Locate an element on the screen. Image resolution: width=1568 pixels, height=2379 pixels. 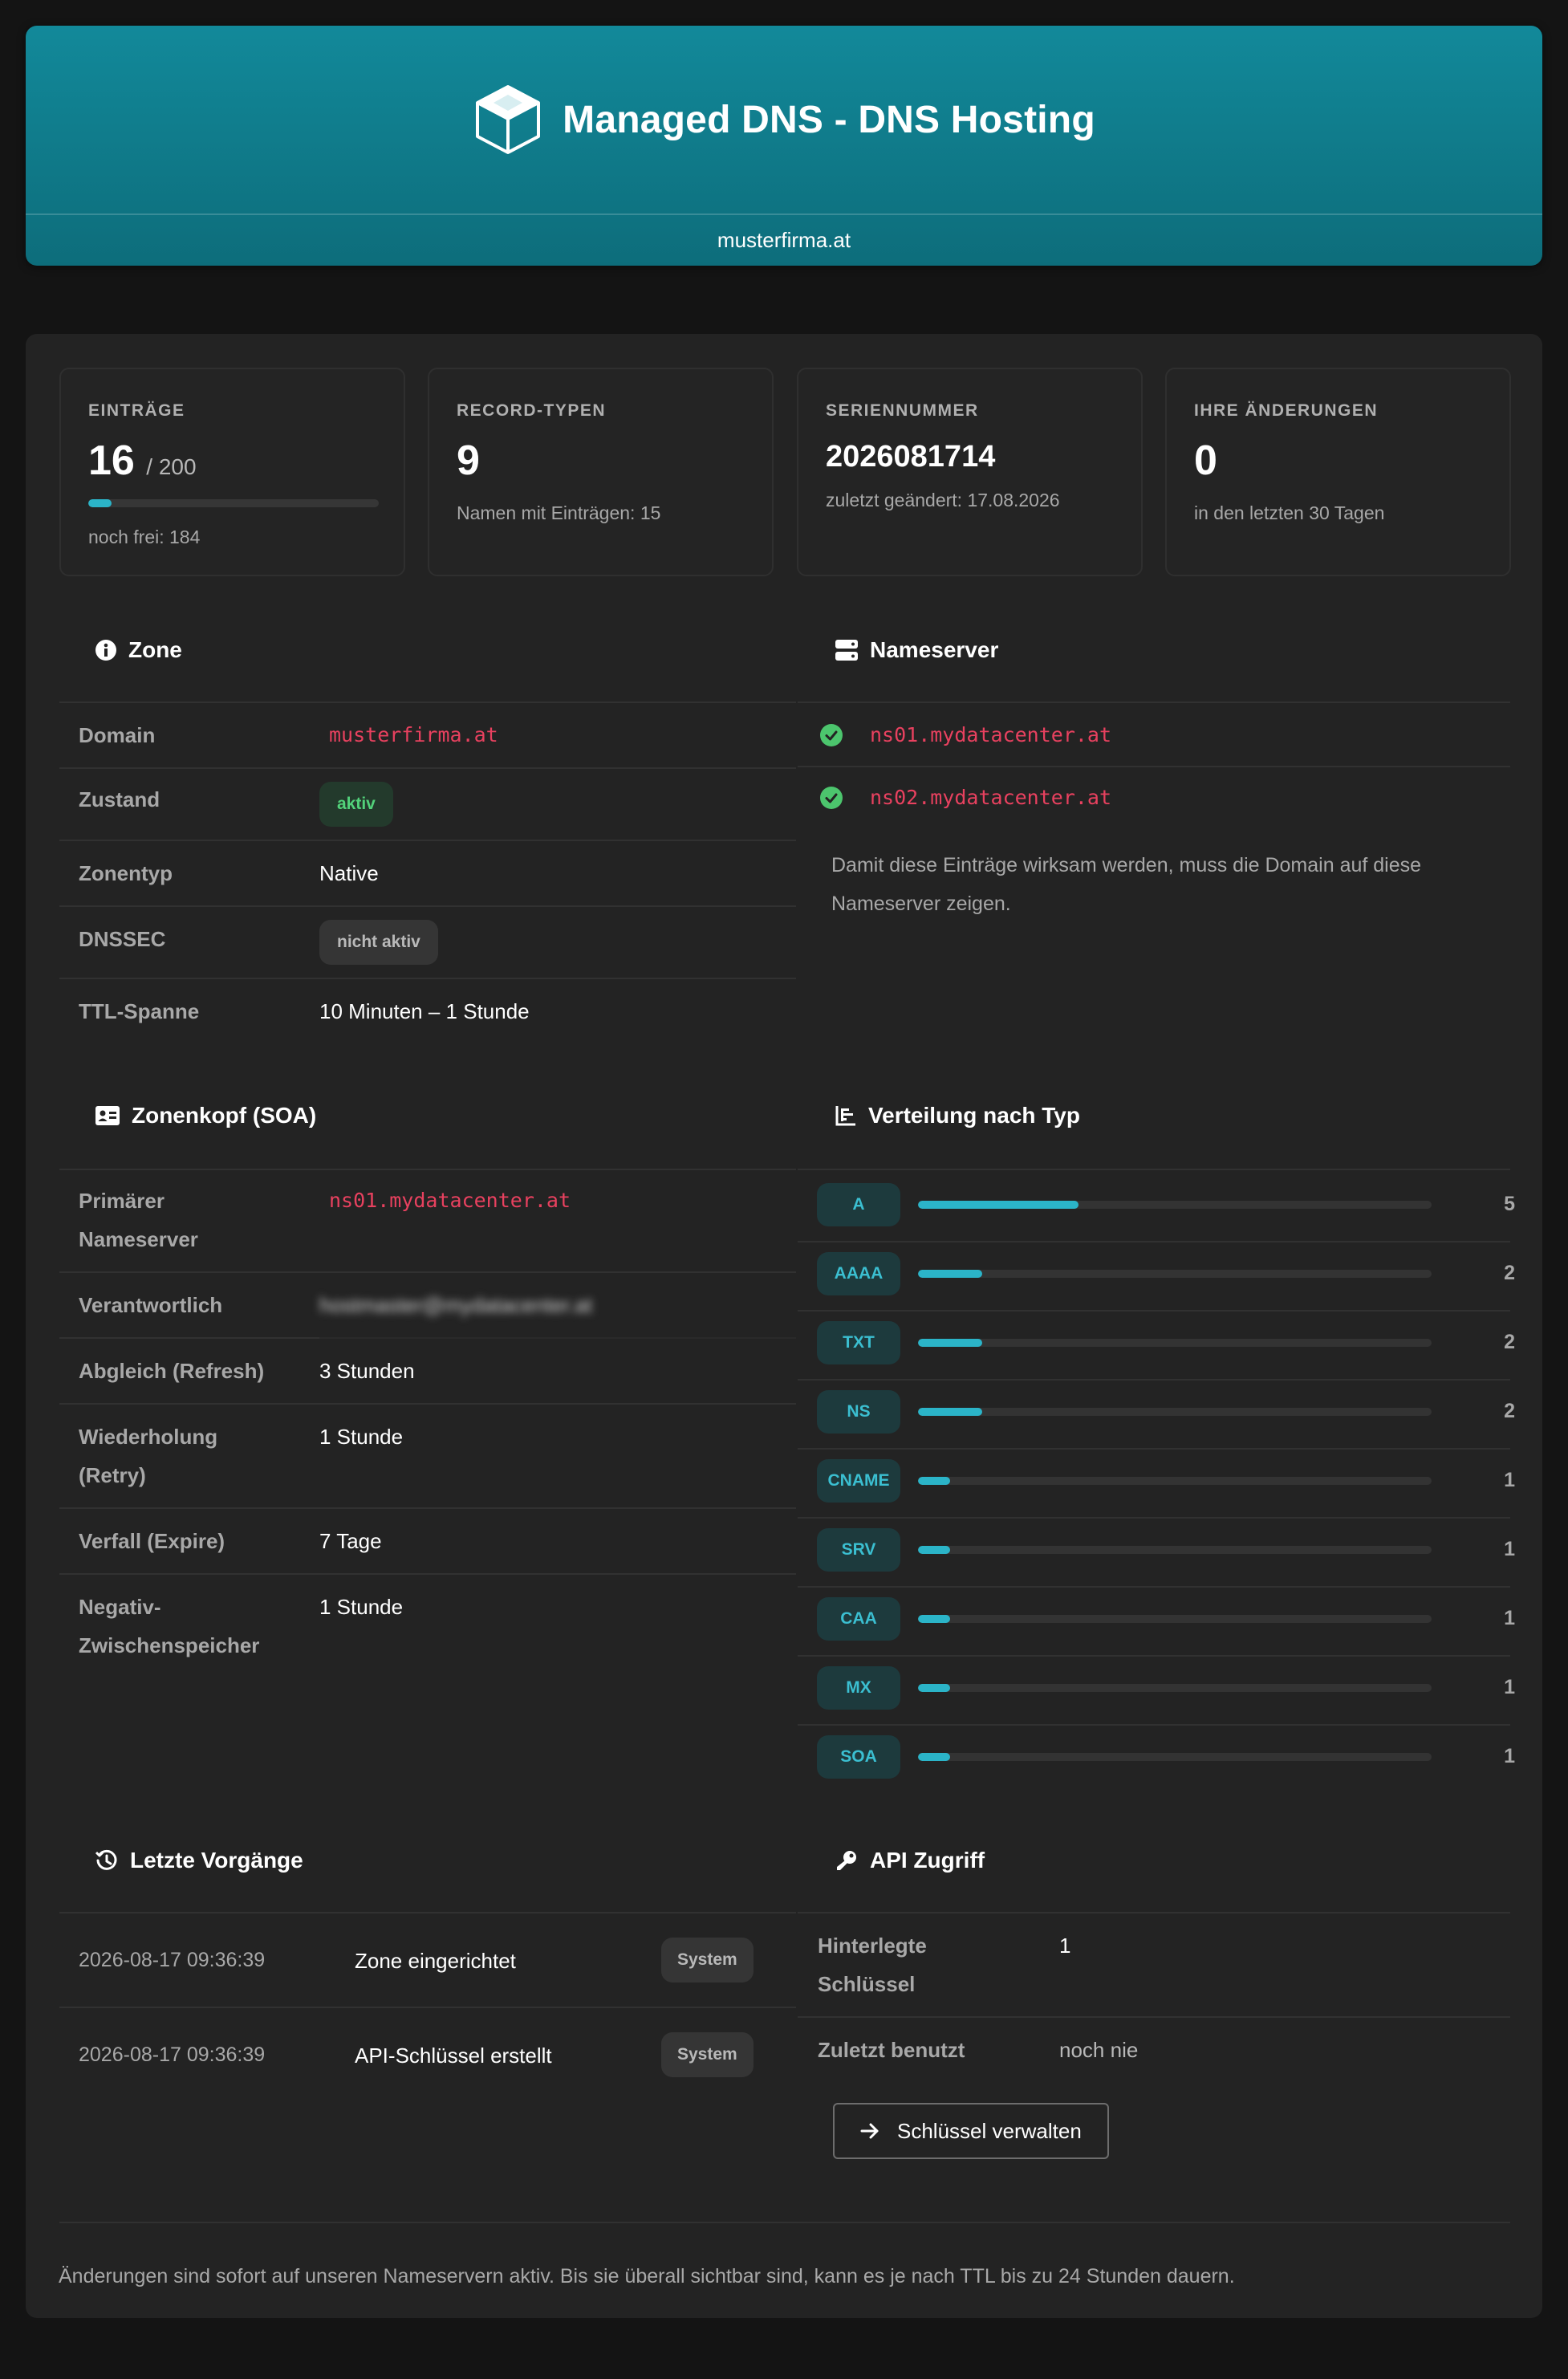
soa-retry-key: (Retry) is located at coordinates (112, 1475).